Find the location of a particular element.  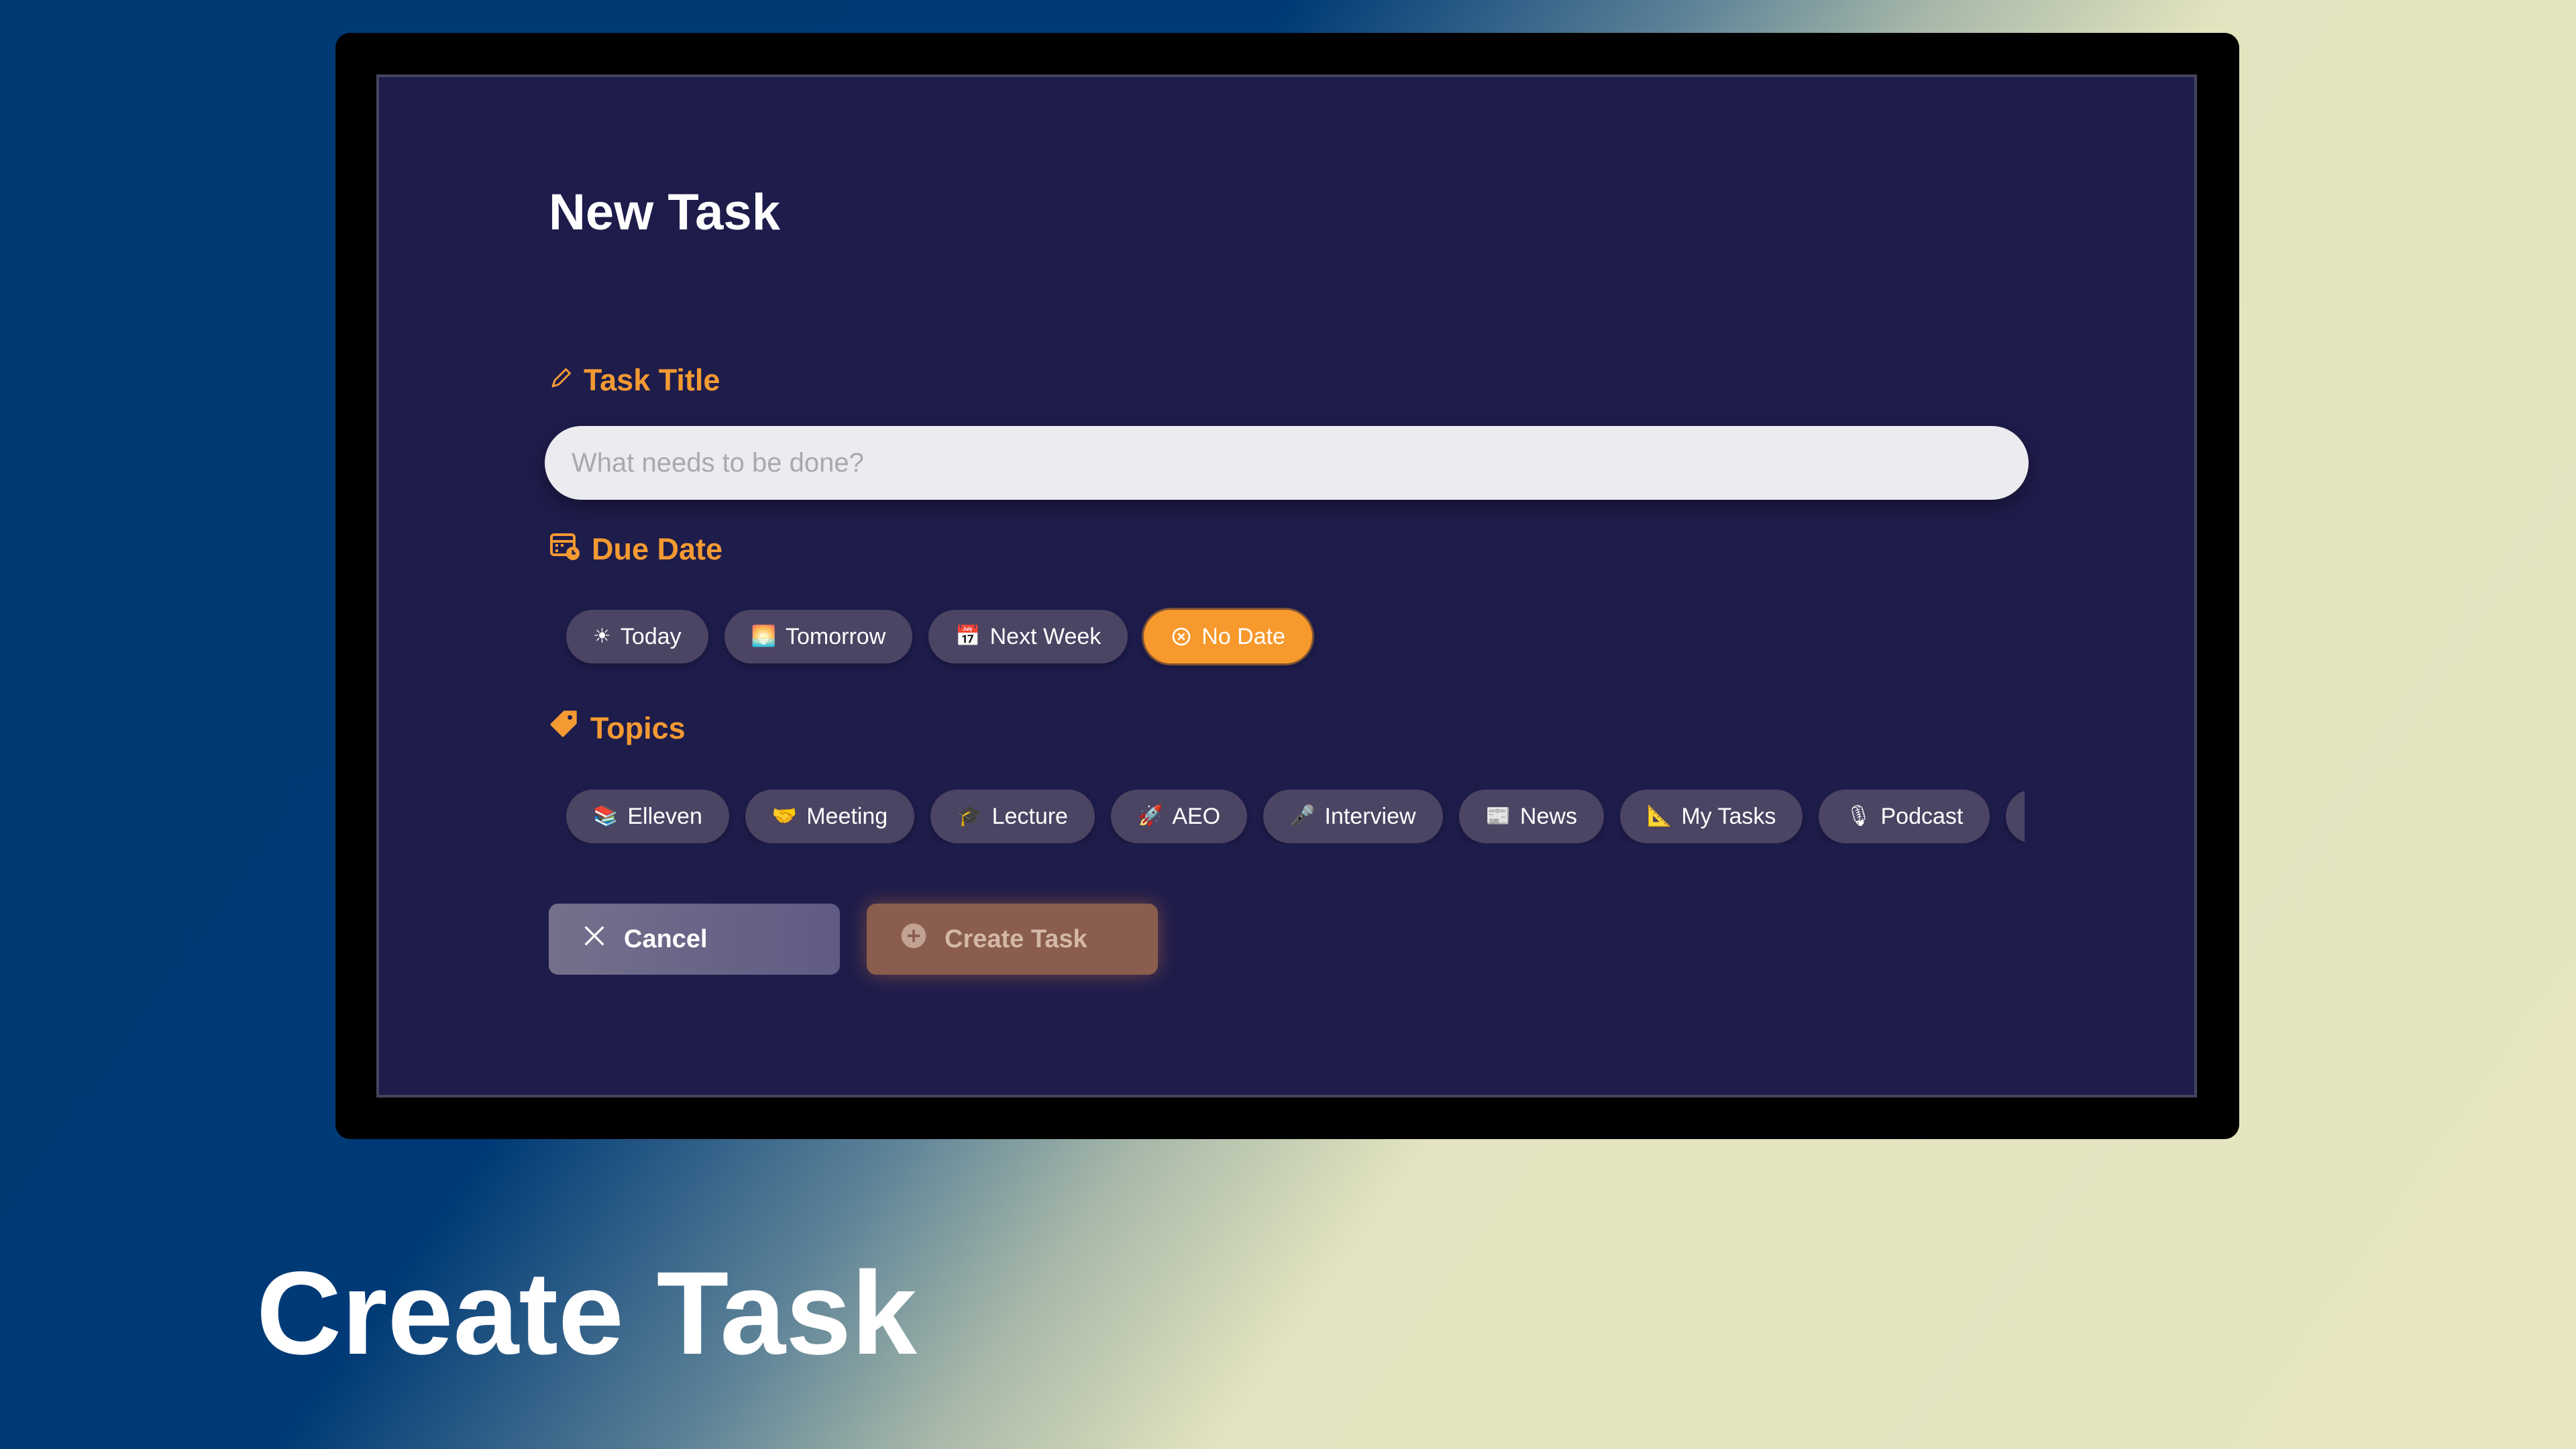

topic-elleven-chip: 📚 Elleven is located at coordinates (647, 816).